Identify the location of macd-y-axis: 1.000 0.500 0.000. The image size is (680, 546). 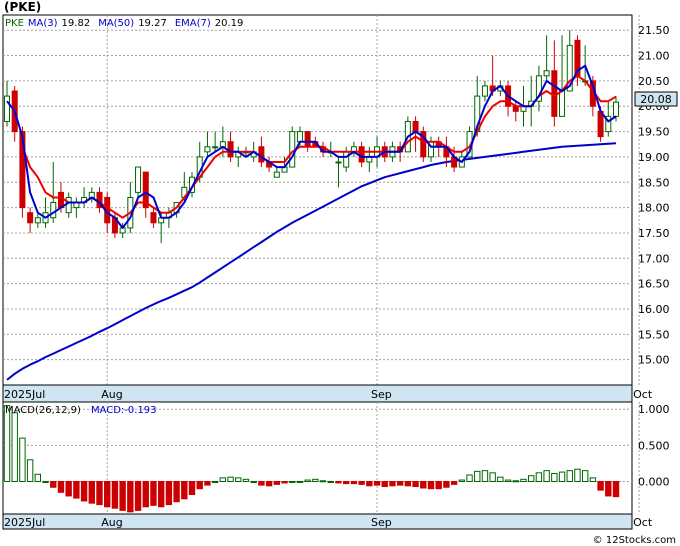
(654, 445).